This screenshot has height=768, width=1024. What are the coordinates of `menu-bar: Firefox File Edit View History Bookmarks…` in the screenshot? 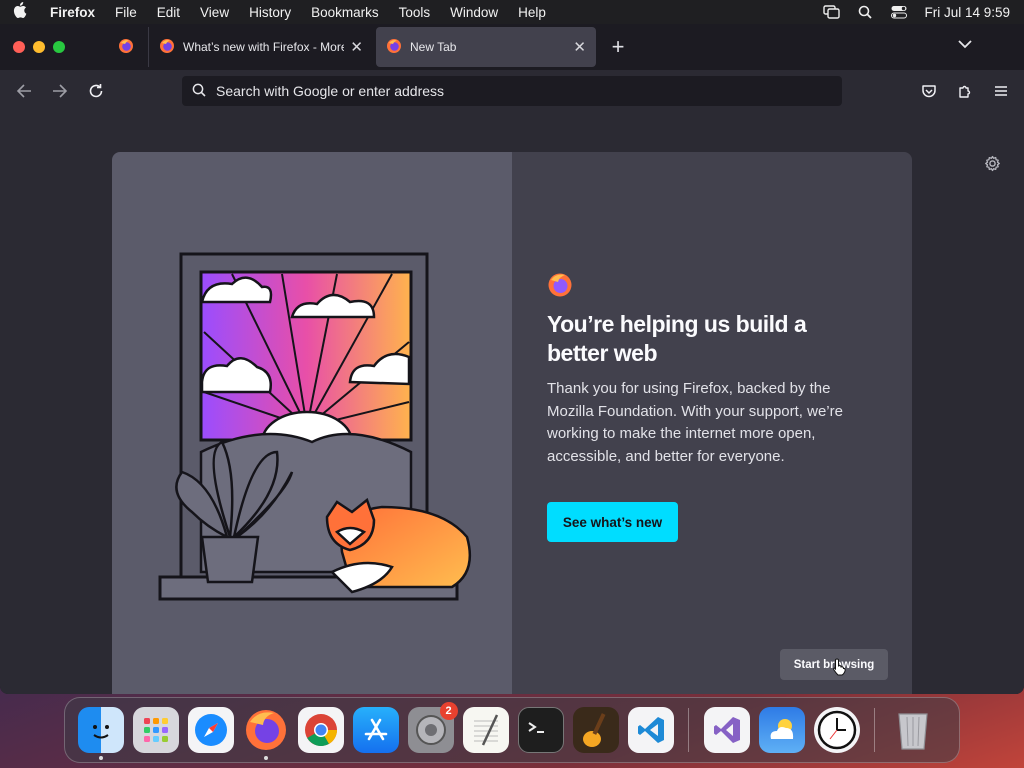 It's located at (512, 12).